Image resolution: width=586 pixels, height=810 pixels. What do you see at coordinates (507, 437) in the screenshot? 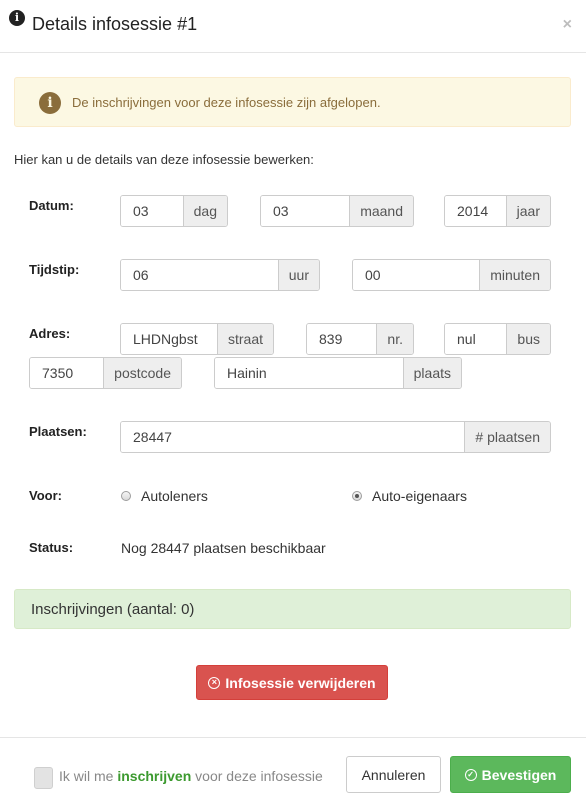
I see `places-addon: # plaatsen` at bounding box center [507, 437].